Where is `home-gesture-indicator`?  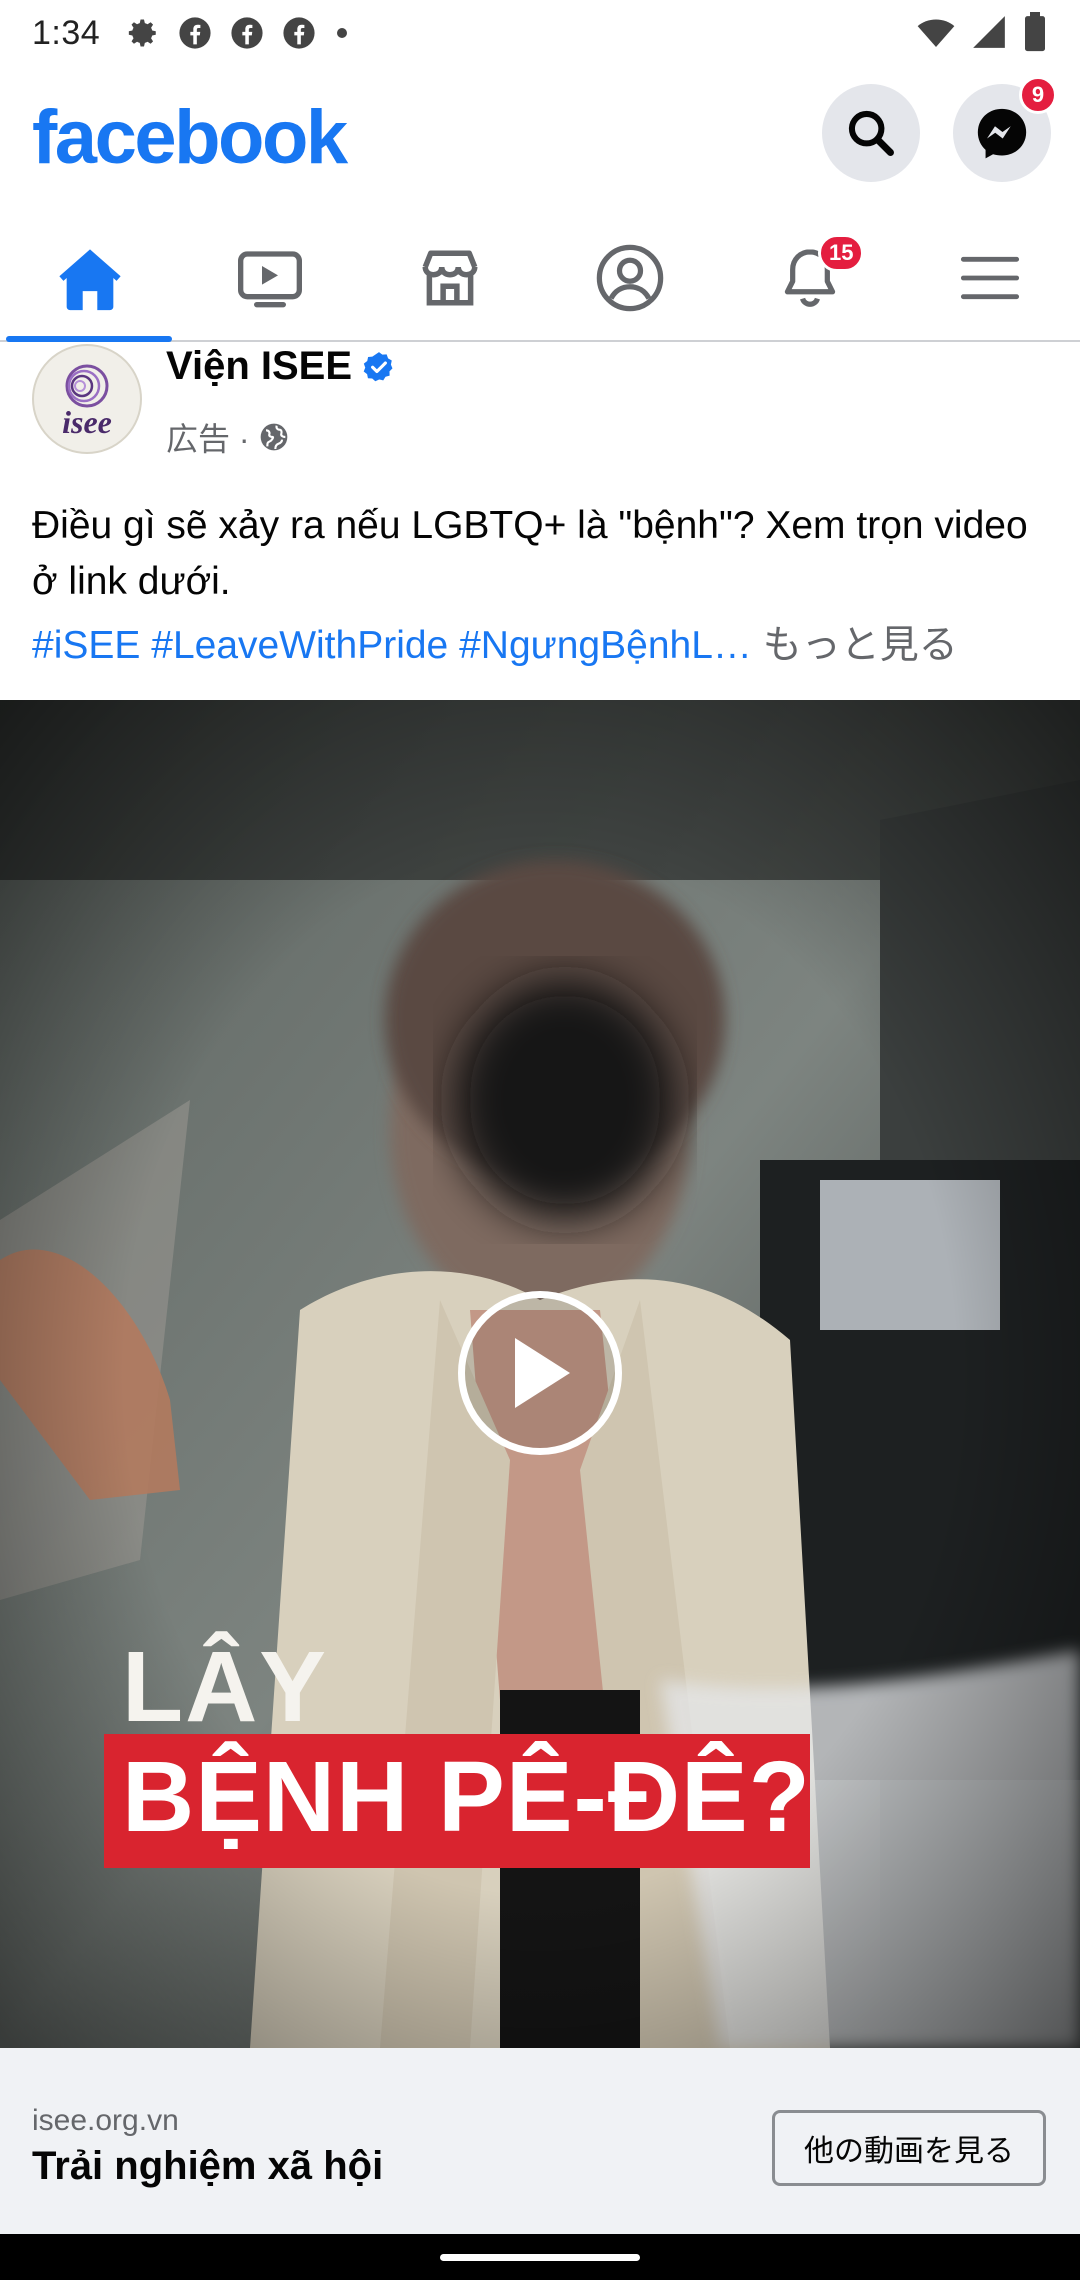
home-gesture-indicator is located at coordinates (540, 2257).